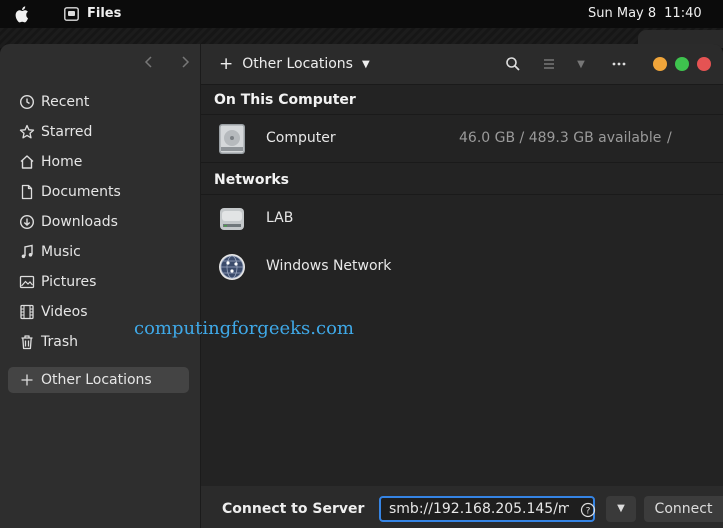 This screenshot has height=528, width=723. I want to click on top-bar: Files Sun May 8 11:40, so click(361, 14).